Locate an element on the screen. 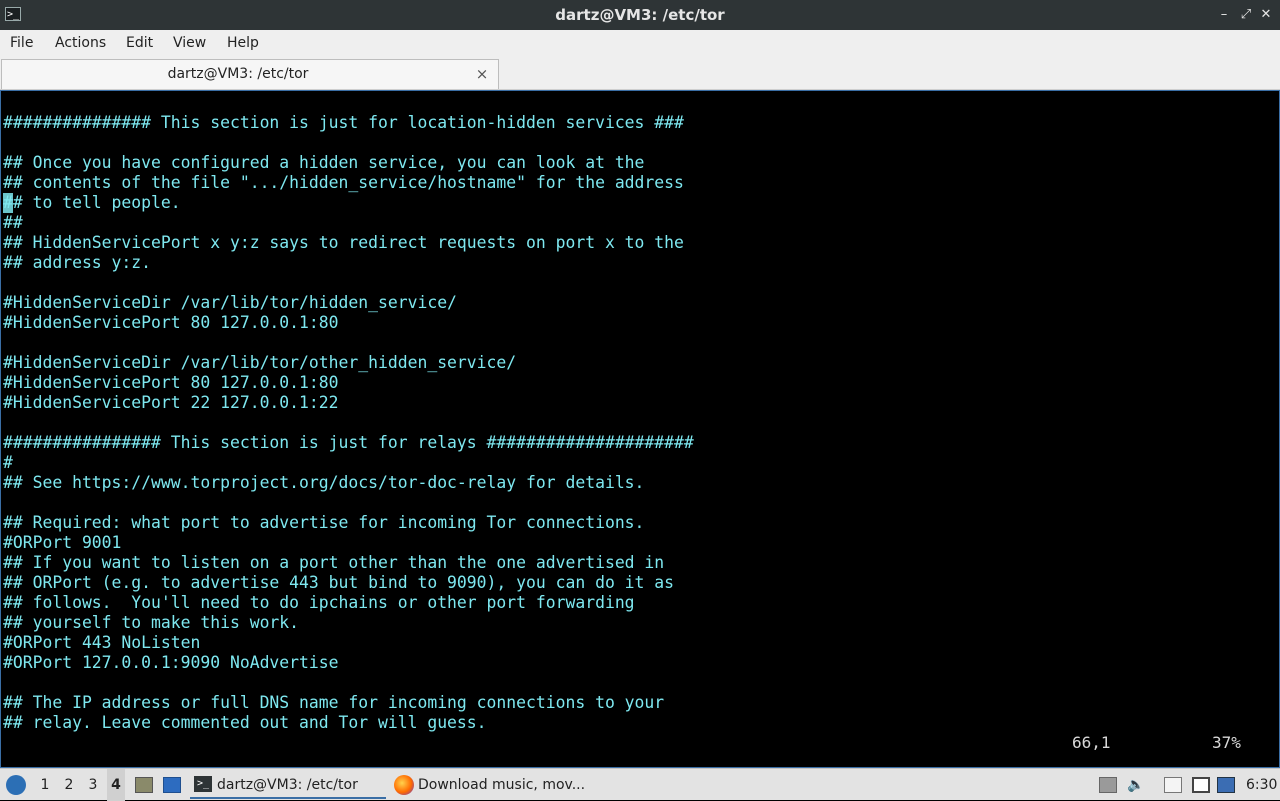 The height and width of the screenshot is (801, 1280). terminal-tab: dartz@VM3: /etc/tor × is located at coordinates (250, 74).